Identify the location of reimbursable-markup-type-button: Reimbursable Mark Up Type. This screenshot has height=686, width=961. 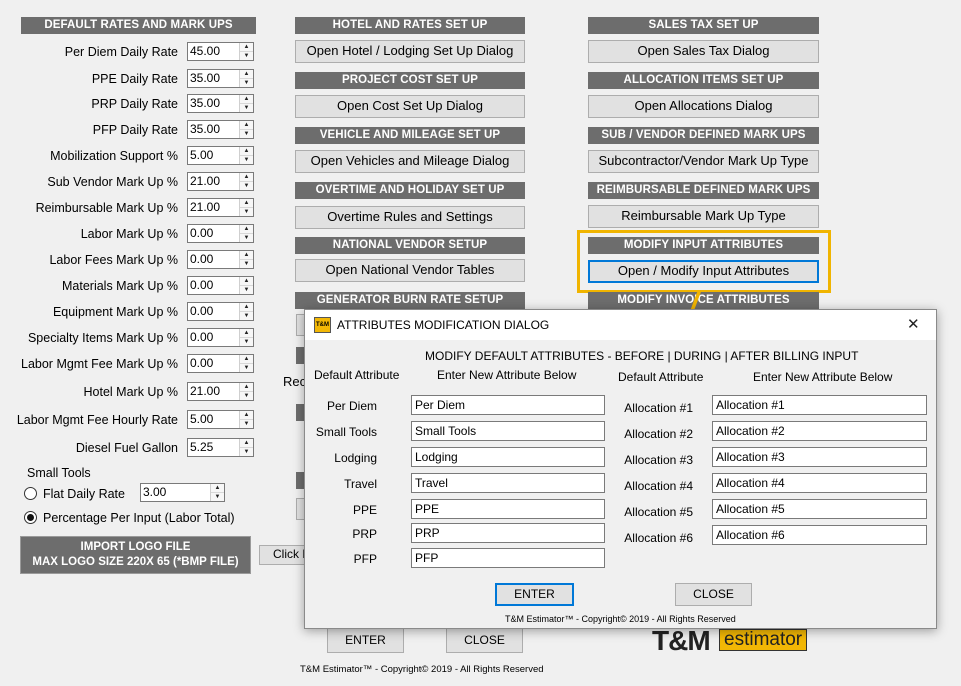
(703, 216).